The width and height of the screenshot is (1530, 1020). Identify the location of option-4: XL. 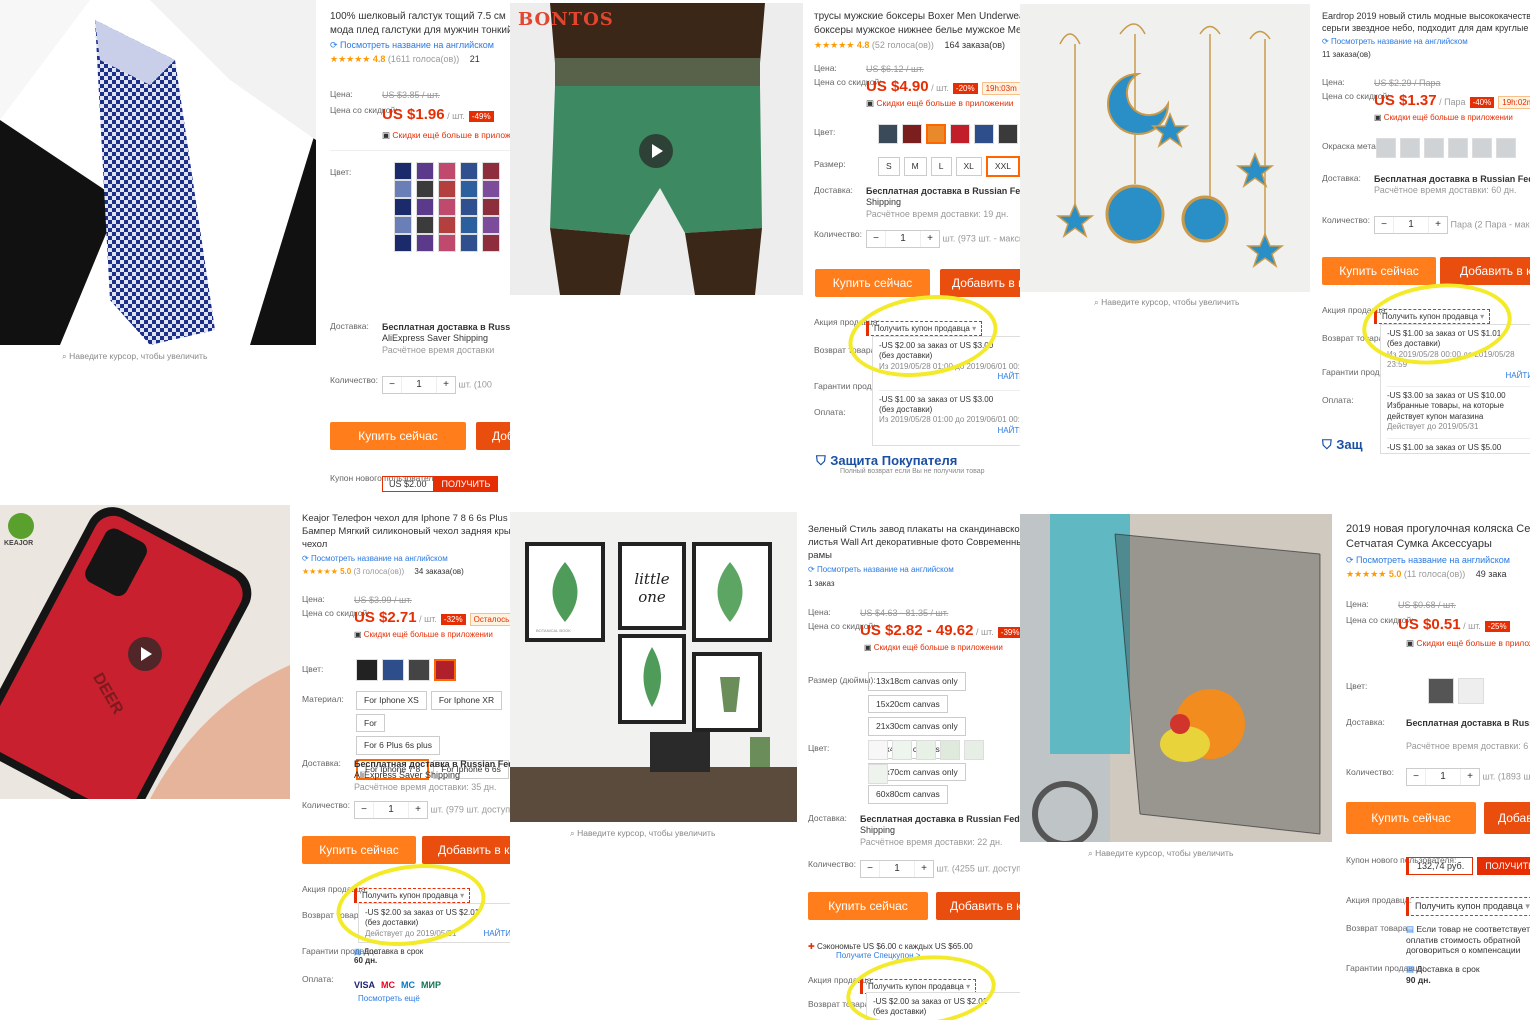
(968, 166).